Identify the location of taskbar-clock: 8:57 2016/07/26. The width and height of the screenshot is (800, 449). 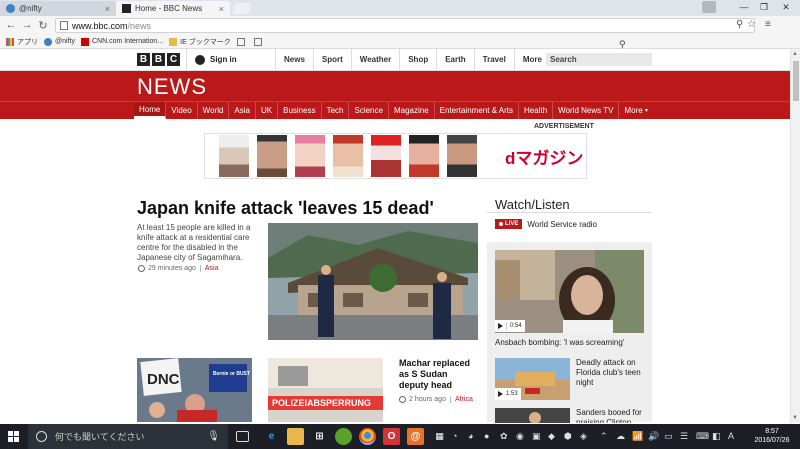
(772, 436).